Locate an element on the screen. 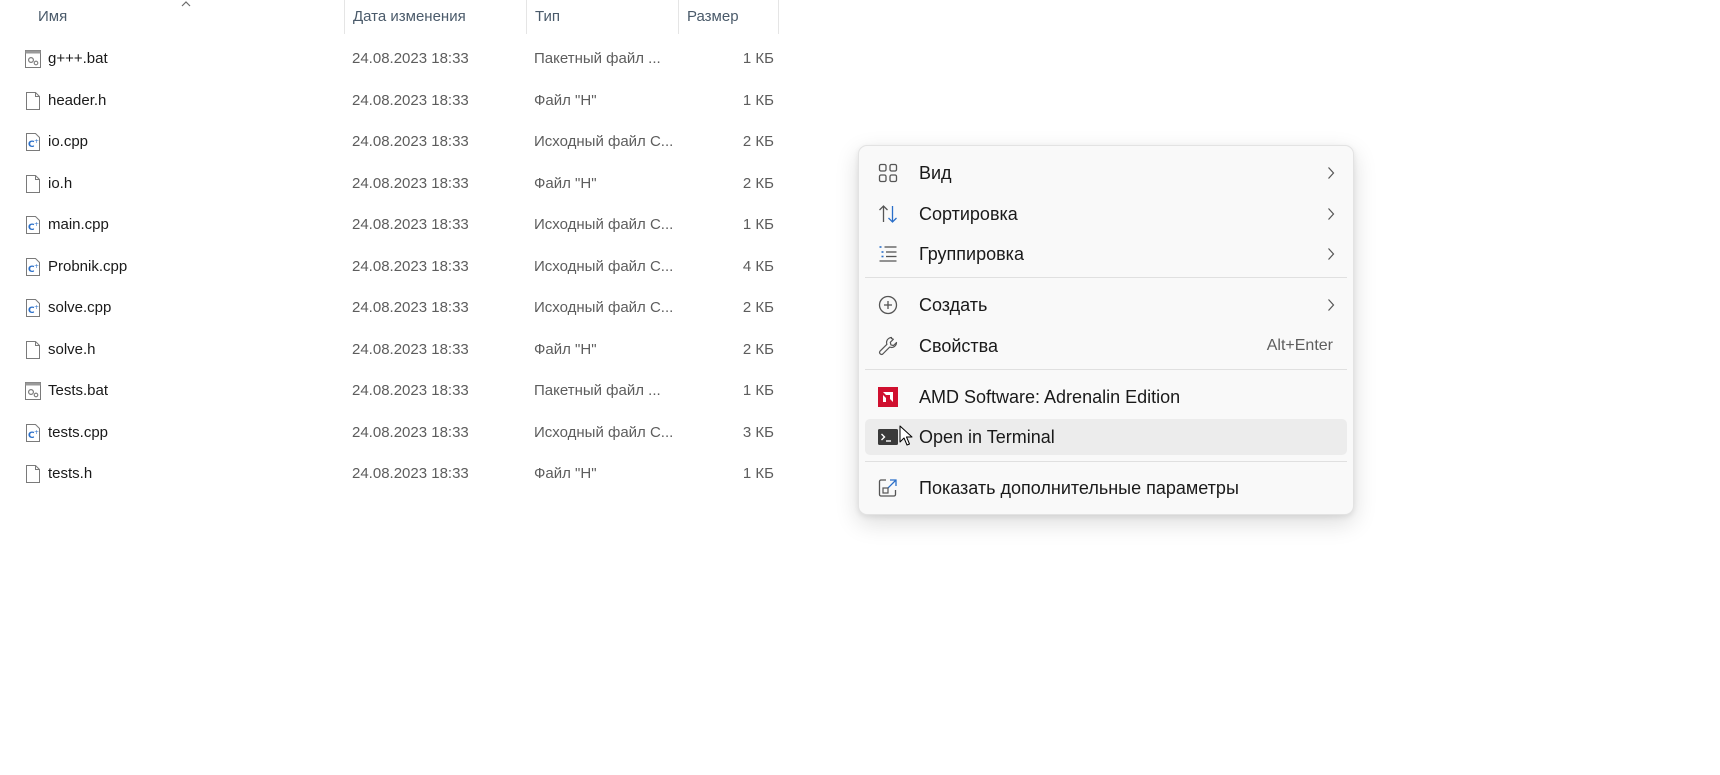  file-row: solve.h 24.08.2023 18:33 Файл "H" 2 КБ is located at coordinates (397, 350).